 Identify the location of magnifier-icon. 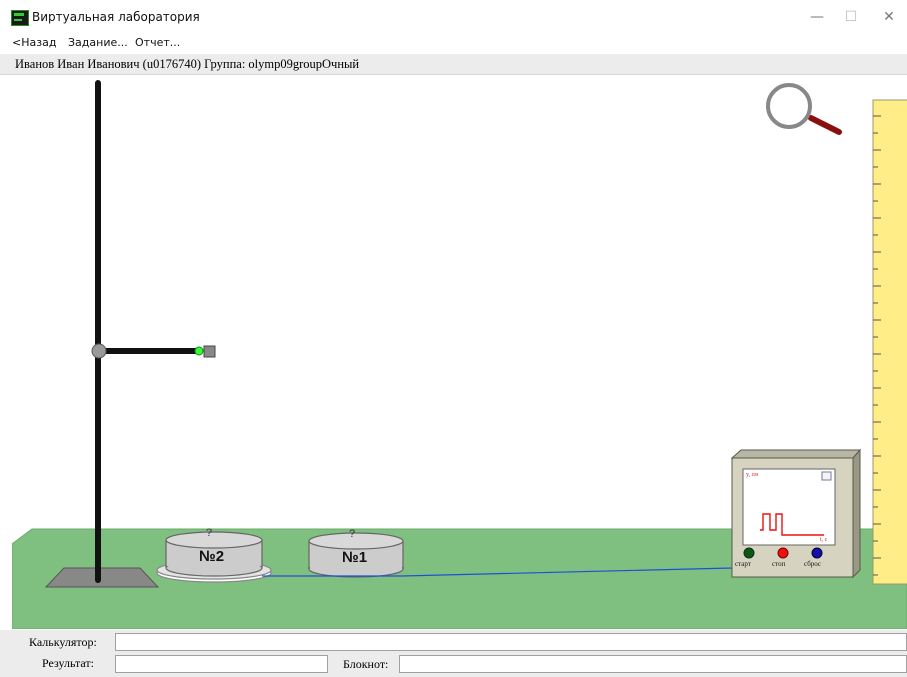
(804, 109).